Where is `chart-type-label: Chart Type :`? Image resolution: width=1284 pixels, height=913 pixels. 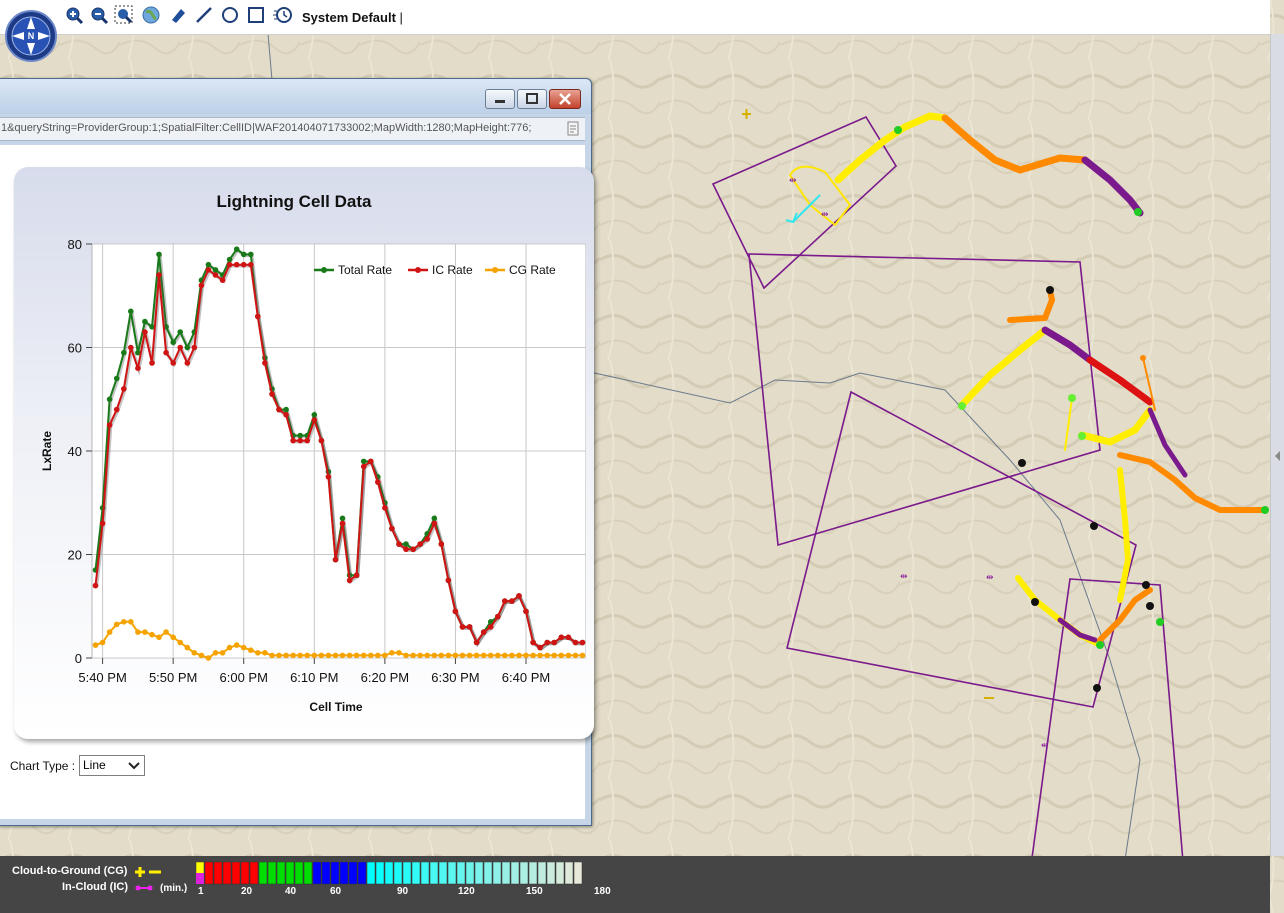
chart-type-label: Chart Type : is located at coordinates (43, 766).